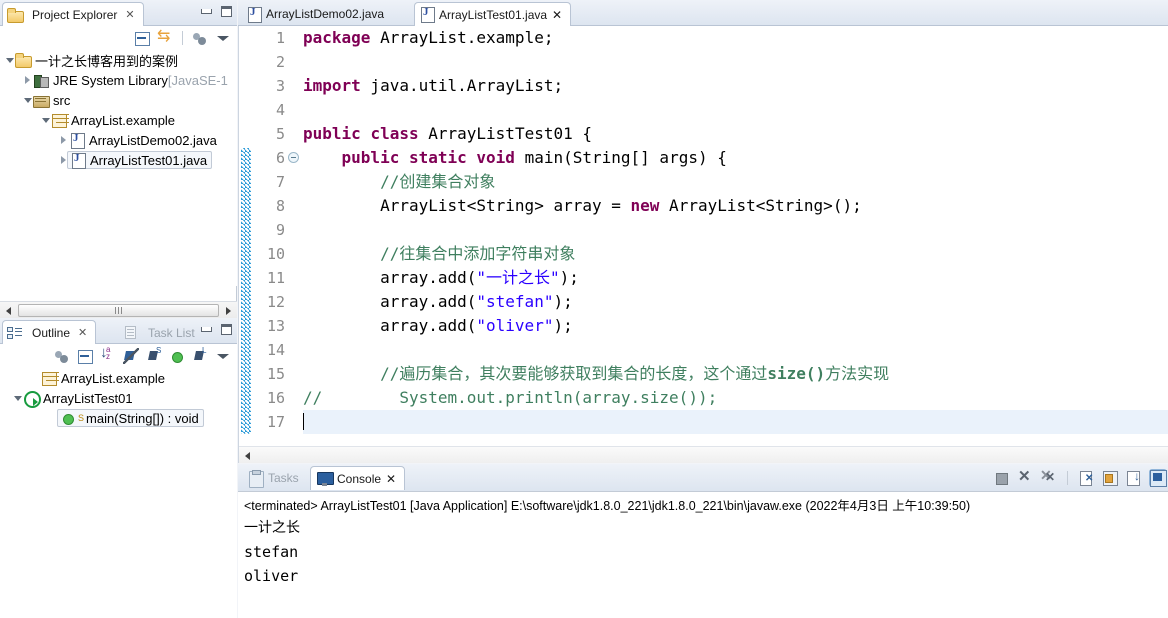 This screenshot has width=1168, height=618. I want to click on project-tree-item: ArrayListDemo02.java, so click(118, 140).